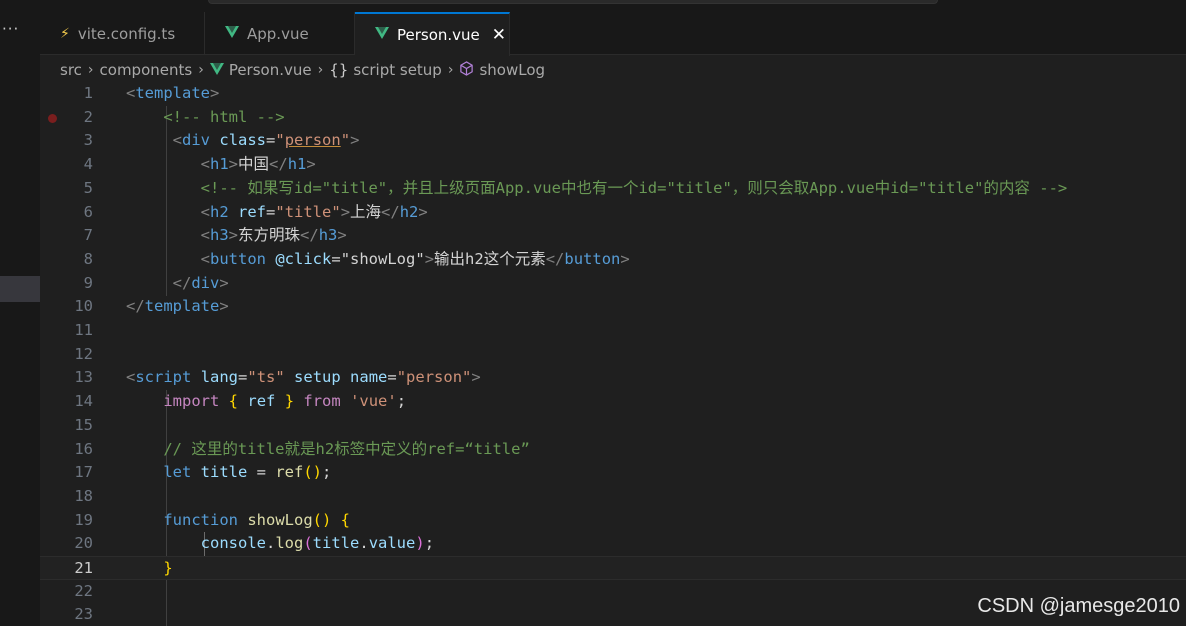 This screenshot has width=1186, height=626. Describe the element at coordinates (66, 331) in the screenshot. I see `line-number: 11` at that location.